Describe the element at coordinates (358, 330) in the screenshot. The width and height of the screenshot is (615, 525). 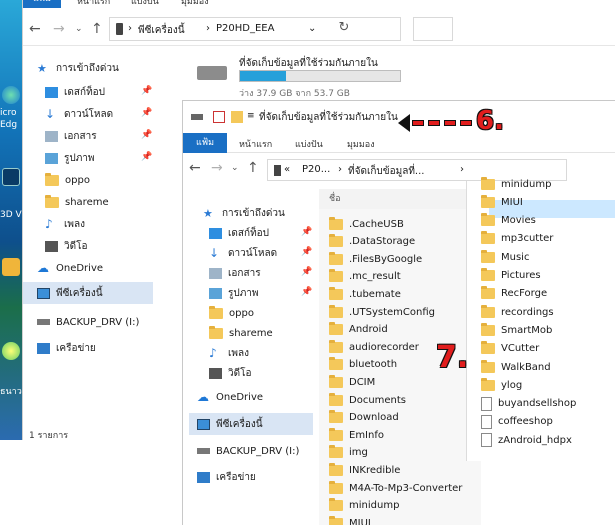
I see `list-item: Android` at that location.